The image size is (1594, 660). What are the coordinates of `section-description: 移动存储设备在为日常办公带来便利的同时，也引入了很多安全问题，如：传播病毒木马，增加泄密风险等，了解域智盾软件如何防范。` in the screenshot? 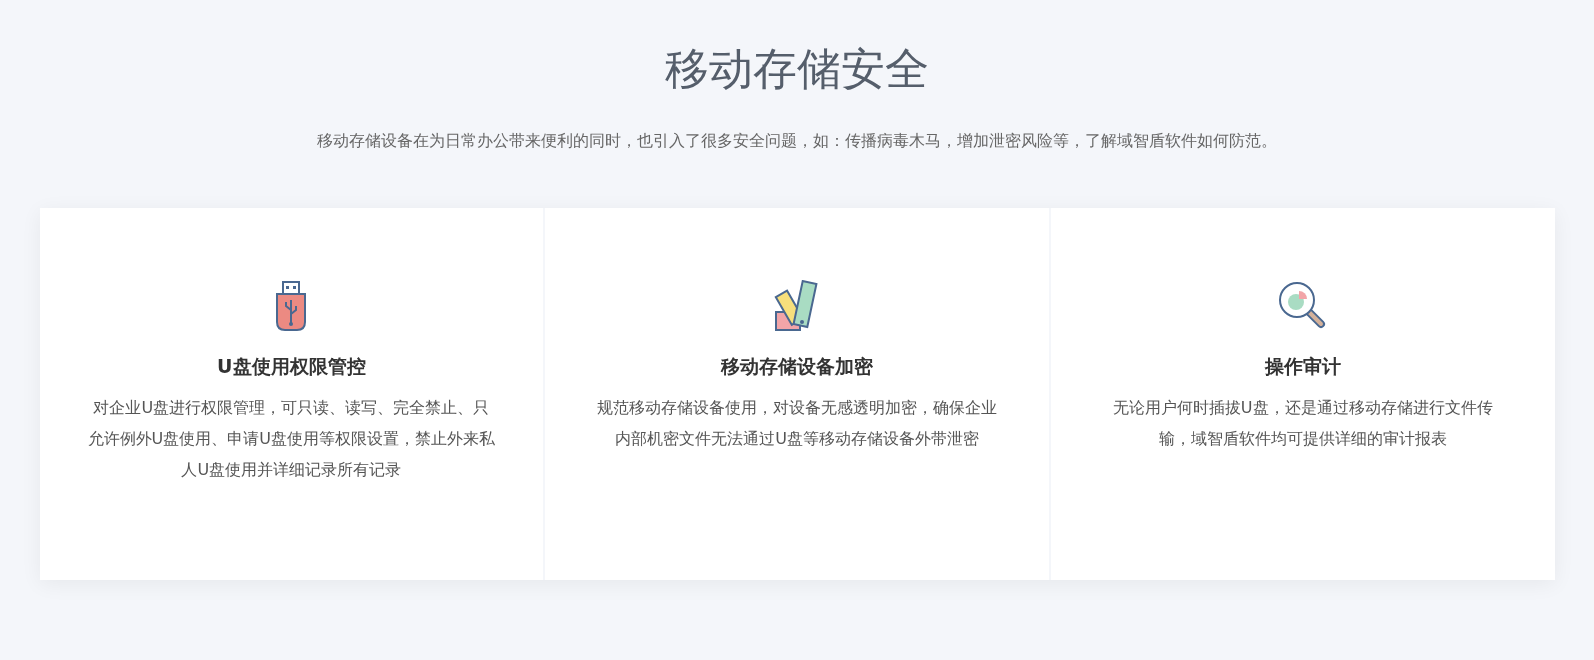 It's located at (797, 141).